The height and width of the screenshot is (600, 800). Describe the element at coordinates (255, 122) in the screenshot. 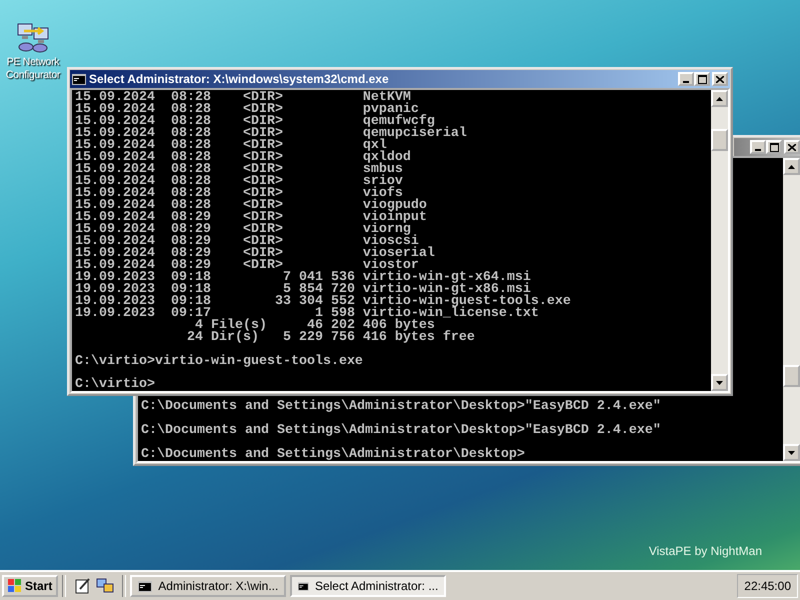

I see `console-line: 15.09.2024 08:28 <DIR> qemufwcfg` at that location.